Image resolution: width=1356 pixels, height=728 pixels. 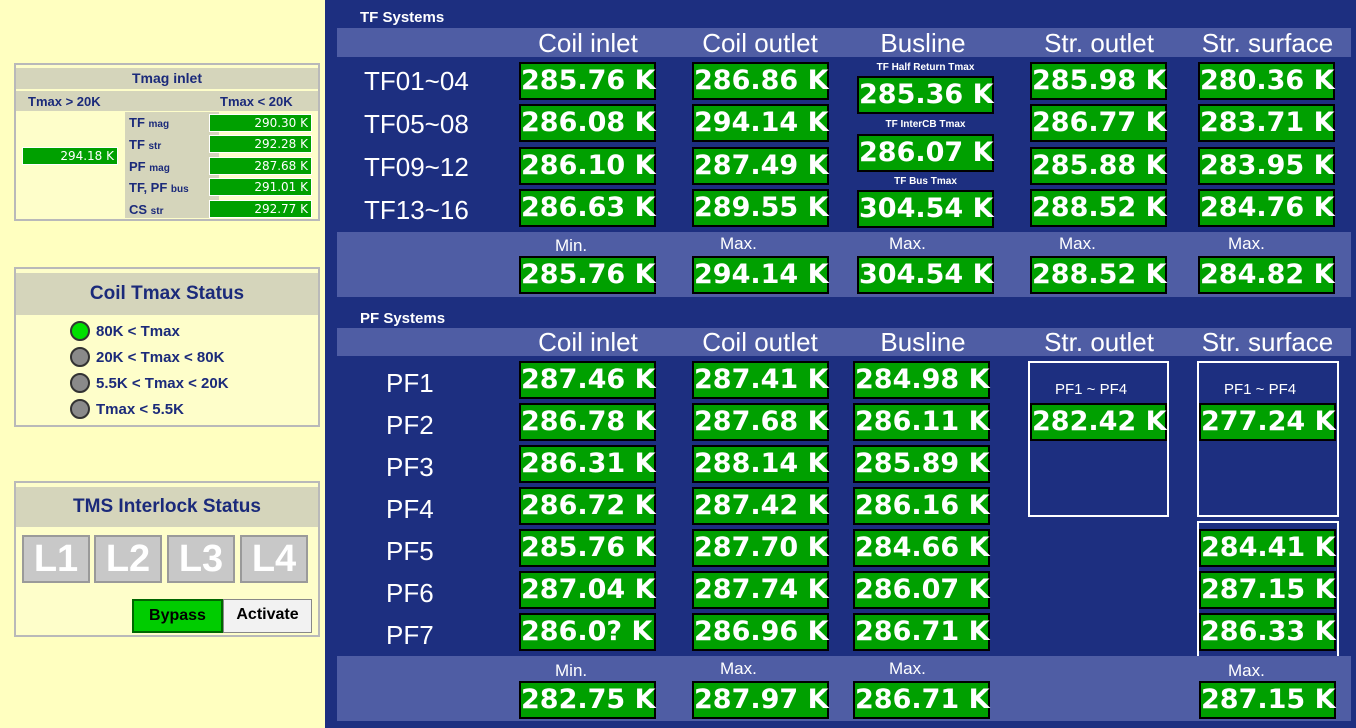 I want to click on tf-str-surface-value: 280.36 K, so click(x=1266, y=81).